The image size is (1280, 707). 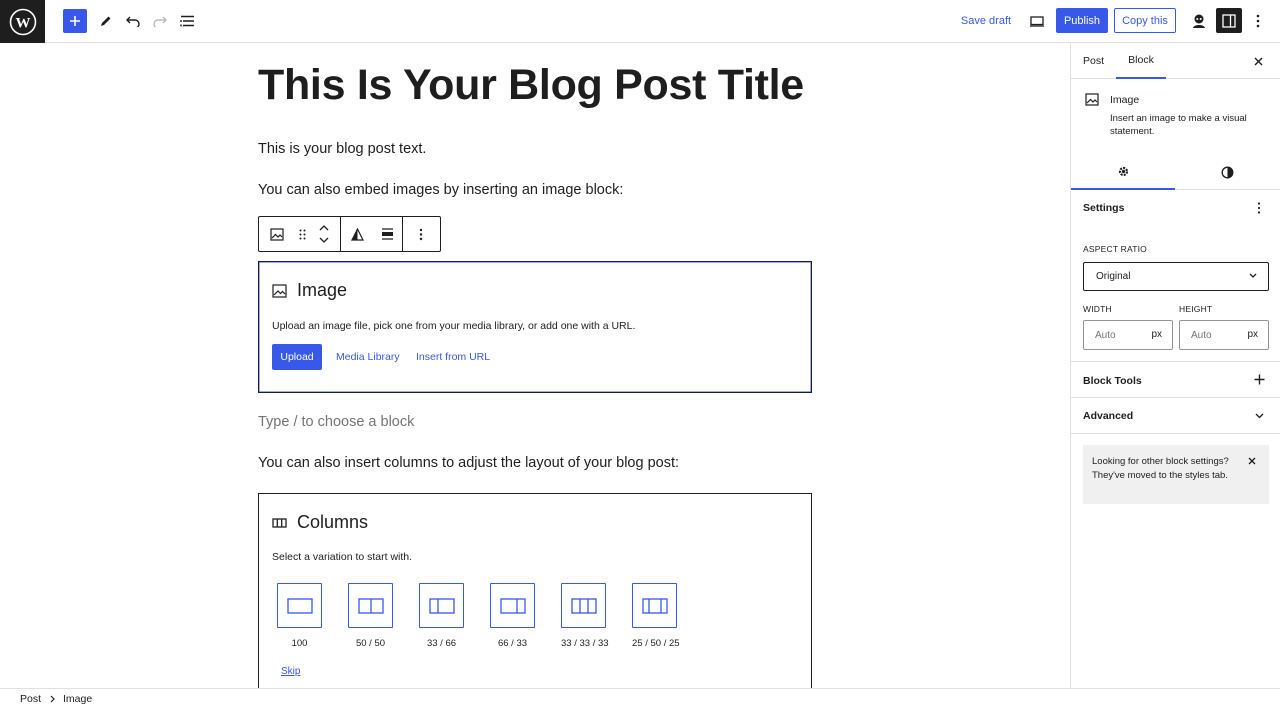 I want to click on block-inserter-button, so click(x=75, y=21).